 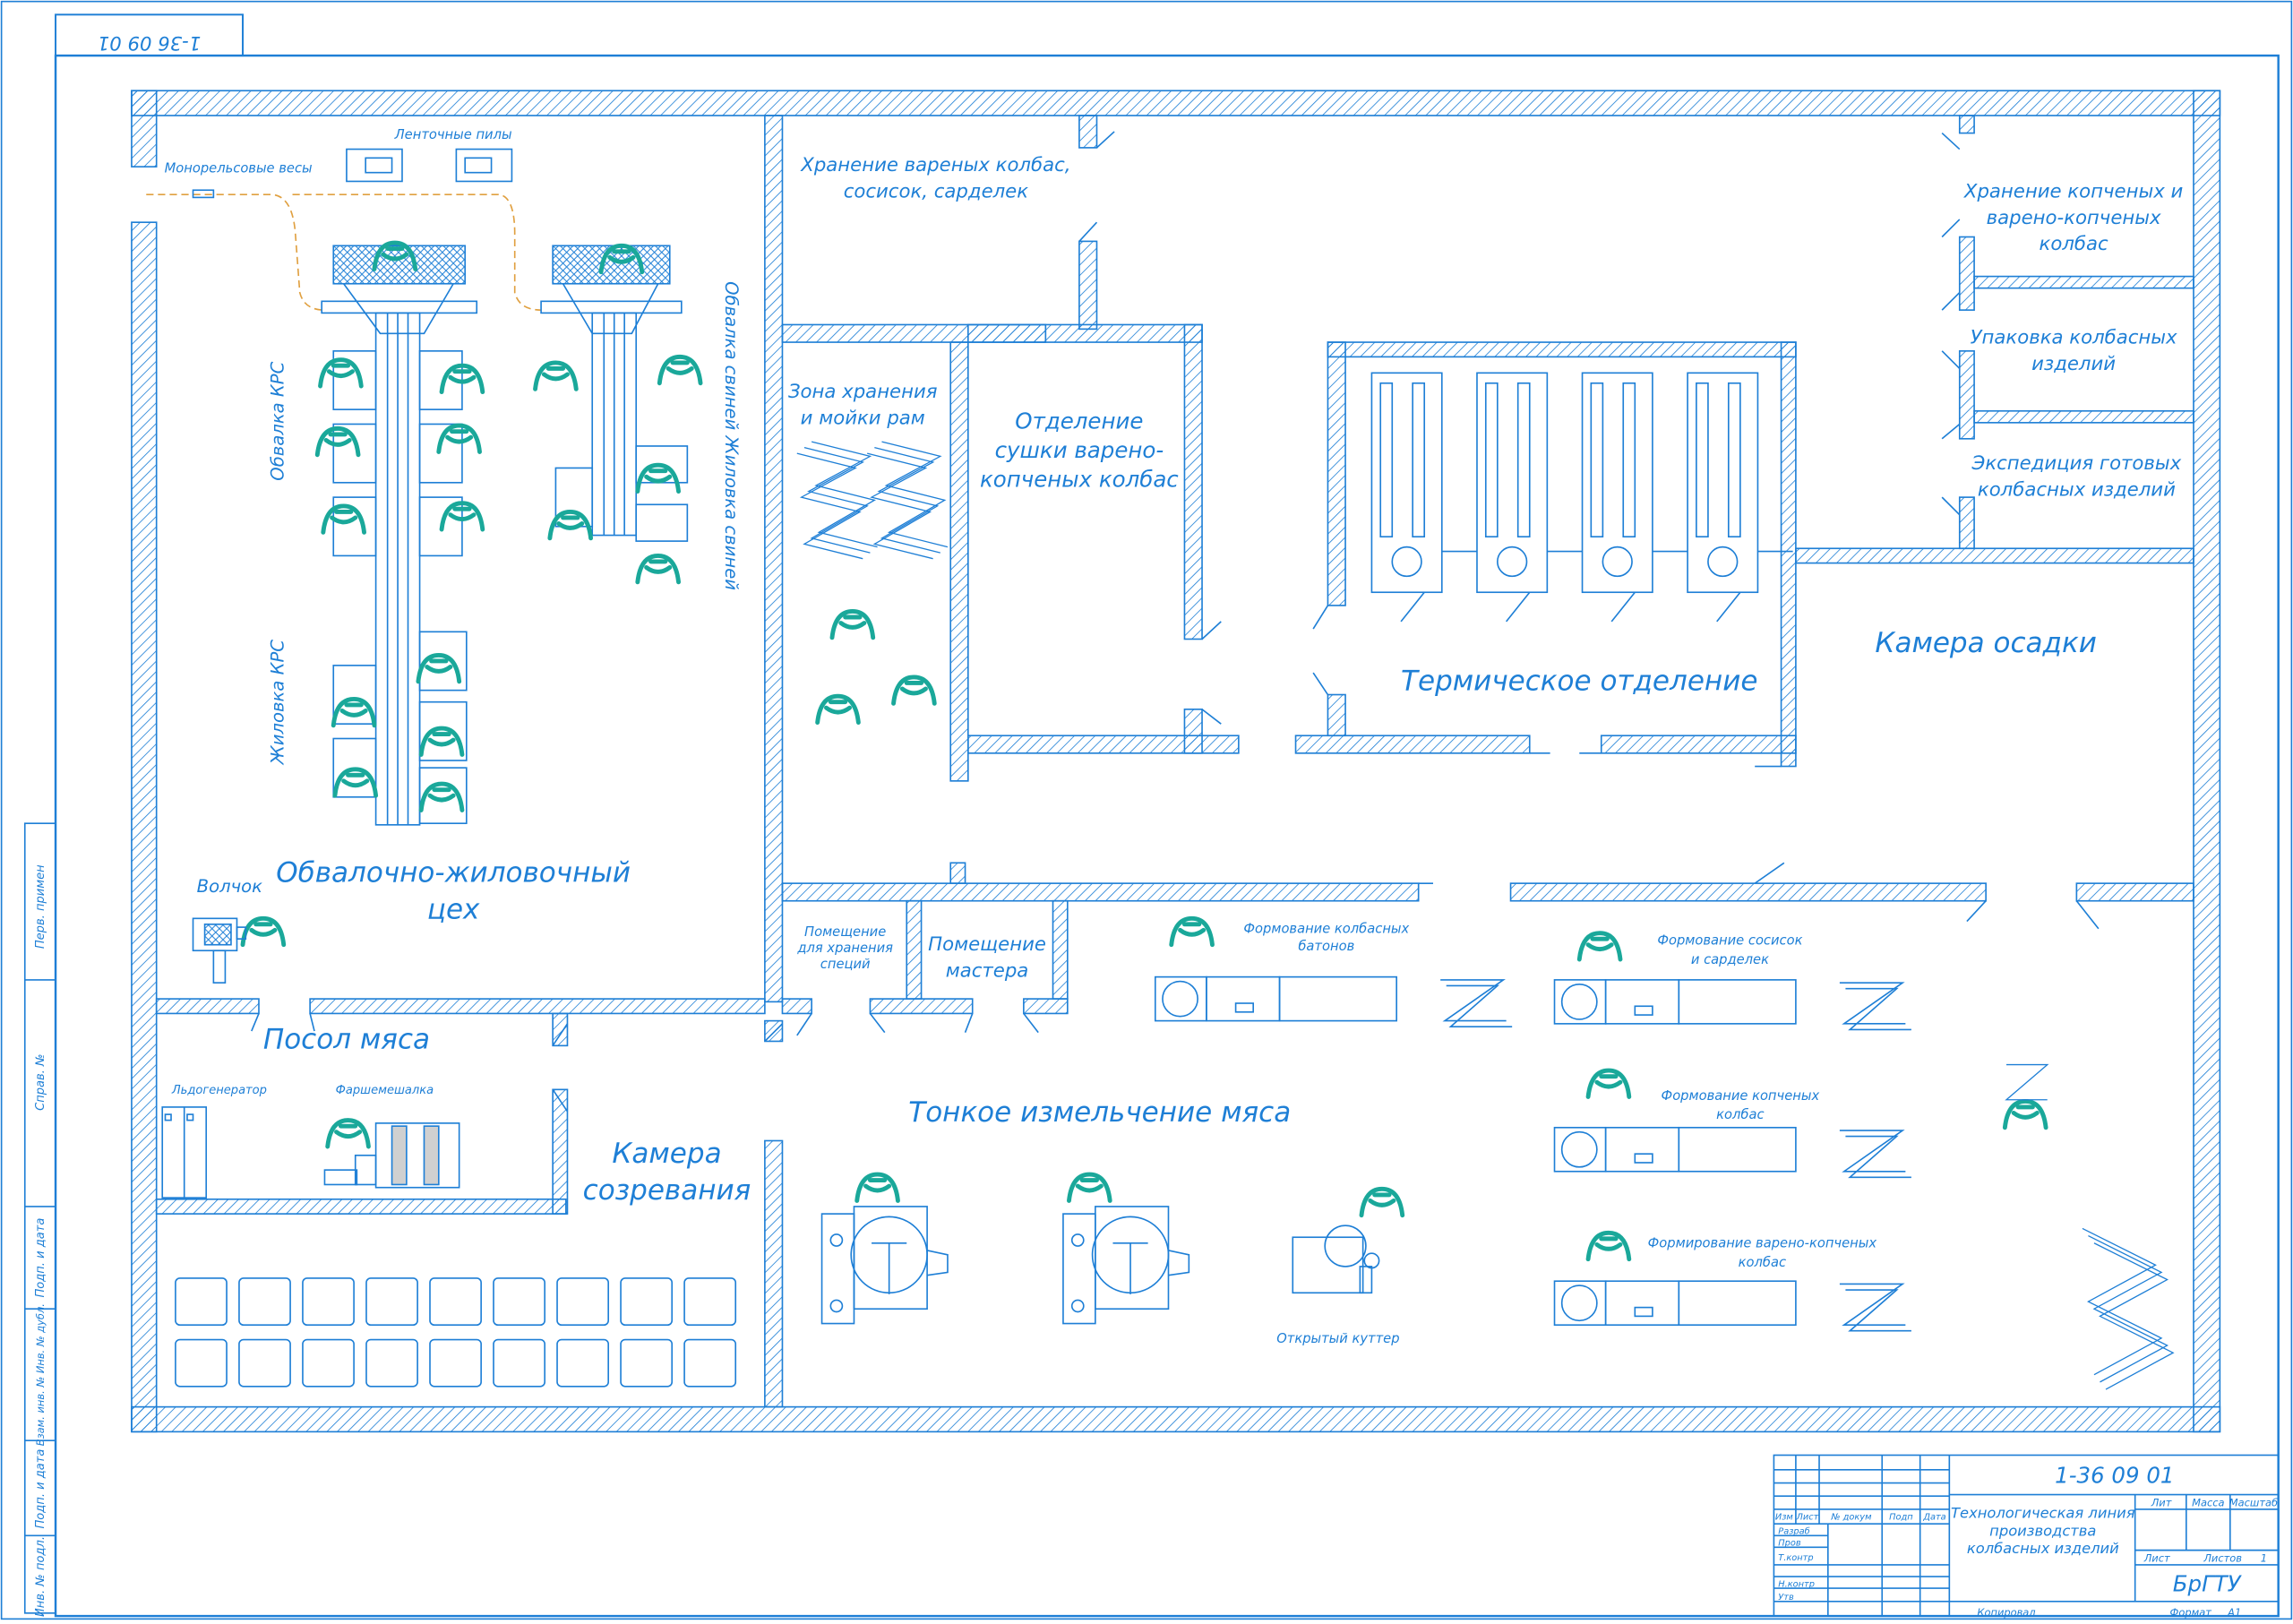 I want to click on forming-3-label-2: колбас, so click(x=1740, y=1114).